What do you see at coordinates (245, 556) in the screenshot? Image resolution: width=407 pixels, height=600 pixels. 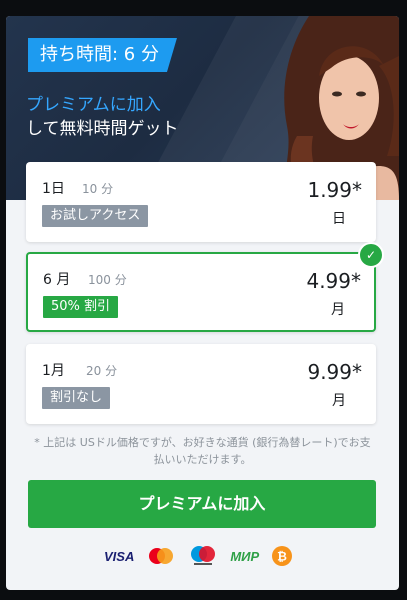 I see `mir-logo-icon: МИР` at bounding box center [245, 556].